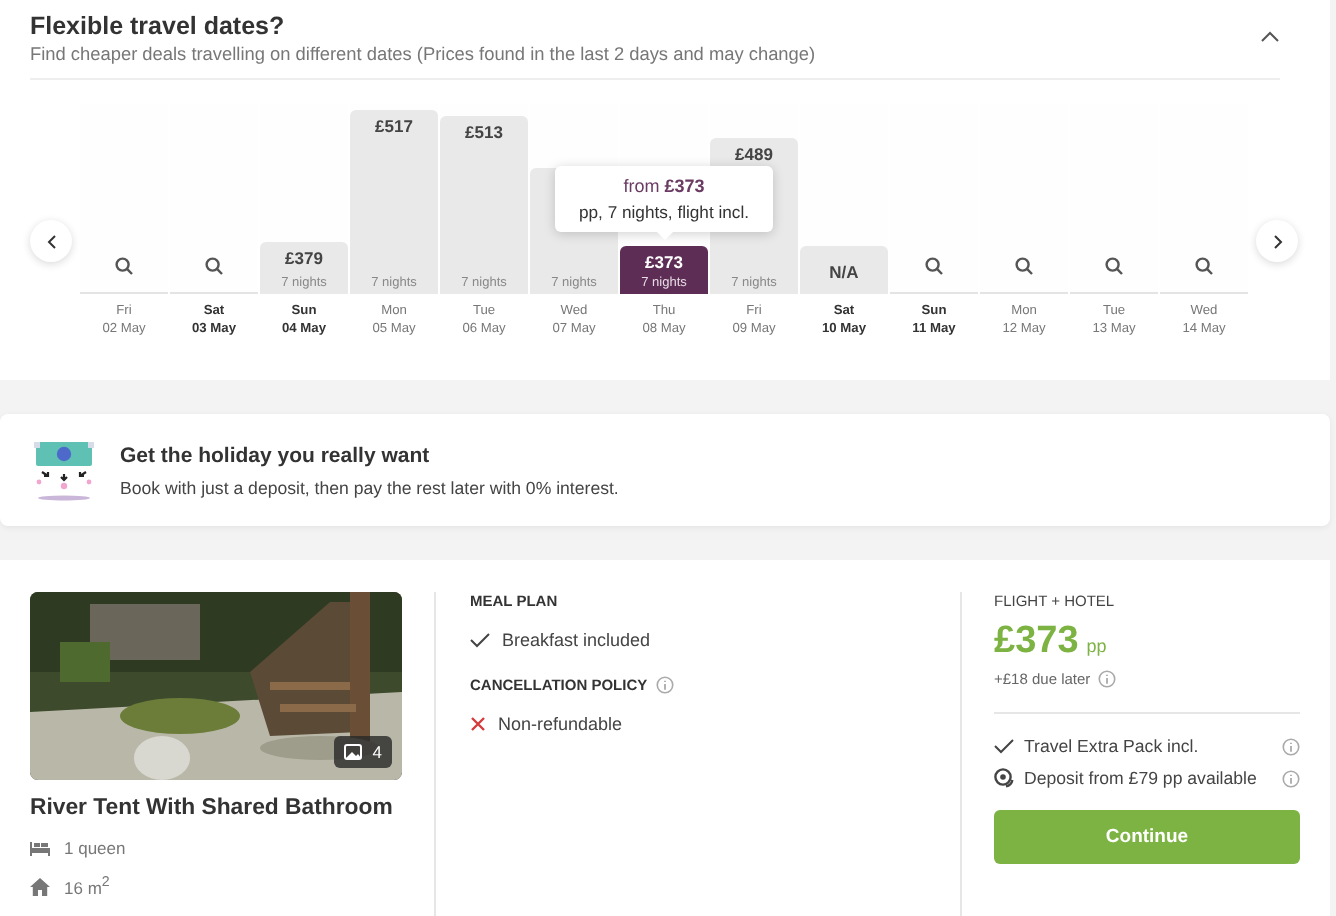 This screenshot has width=1336, height=916. What do you see at coordinates (560, 724) in the screenshot?
I see `cancellation-value: Non-refundable` at bounding box center [560, 724].